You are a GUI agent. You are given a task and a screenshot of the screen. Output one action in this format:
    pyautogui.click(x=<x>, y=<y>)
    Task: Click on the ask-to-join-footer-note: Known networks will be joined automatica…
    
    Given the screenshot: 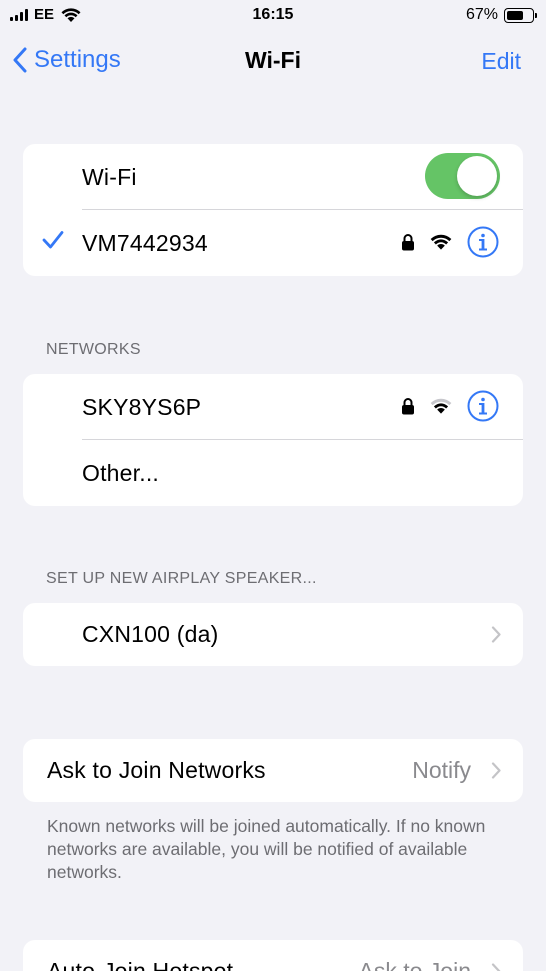 What is the action you would take?
    pyautogui.click(x=266, y=849)
    